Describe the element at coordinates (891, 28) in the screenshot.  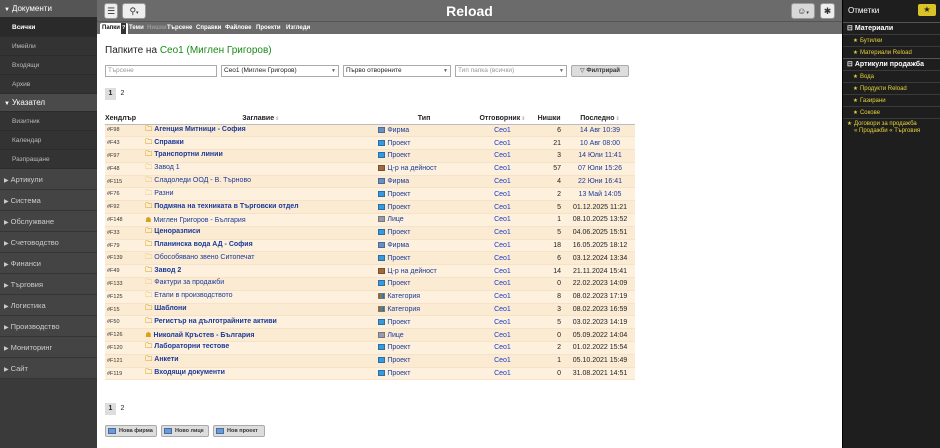
I see `bookmark-section-materials: ⊟ Материали` at that location.